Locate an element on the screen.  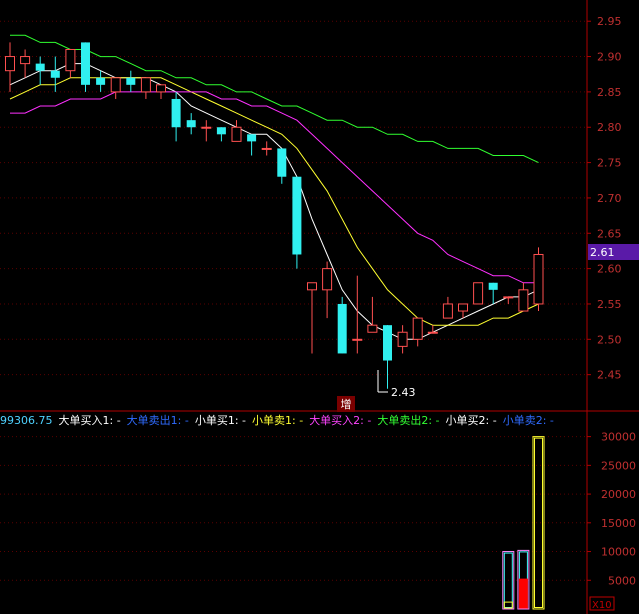
volume-tick-label: 5000 is located at coordinates (622, 580).